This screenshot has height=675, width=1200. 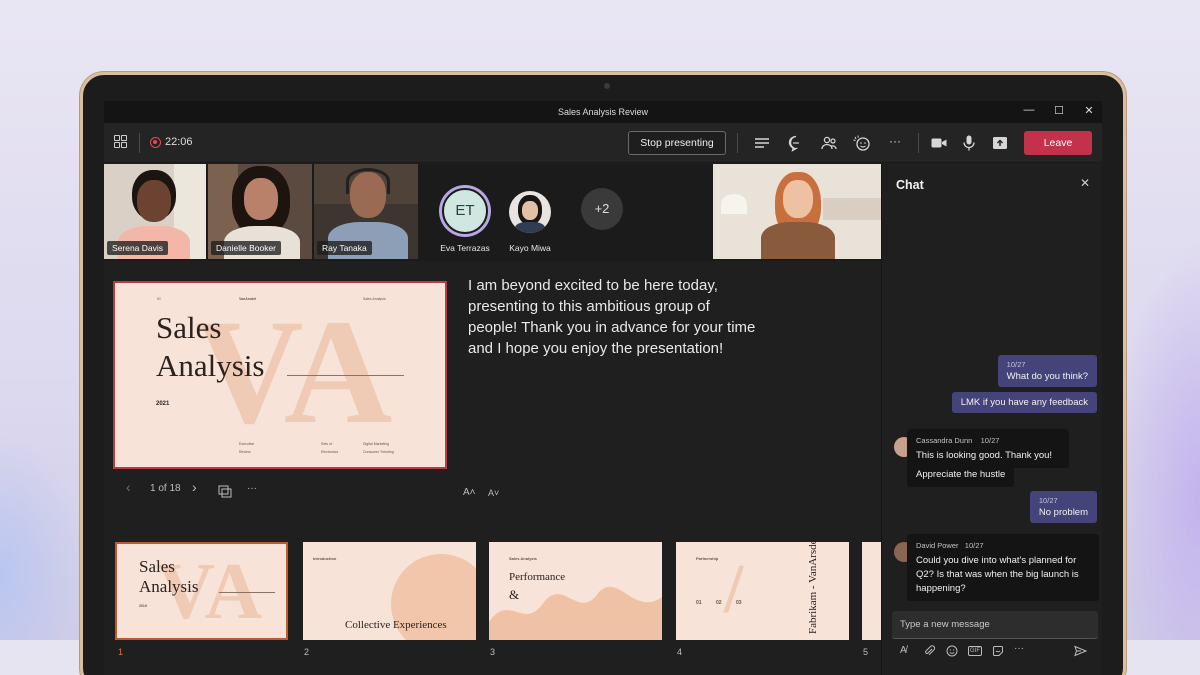 What do you see at coordinates (138, 248) in the screenshot?
I see `participant-name: Serena Davis` at bounding box center [138, 248].